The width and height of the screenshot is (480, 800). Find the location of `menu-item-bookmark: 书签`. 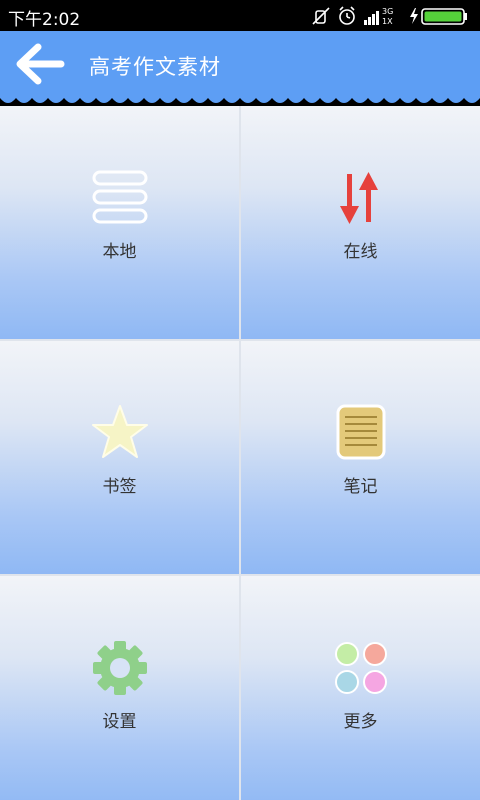

menu-item-bookmark: 书签 is located at coordinates (119, 457).